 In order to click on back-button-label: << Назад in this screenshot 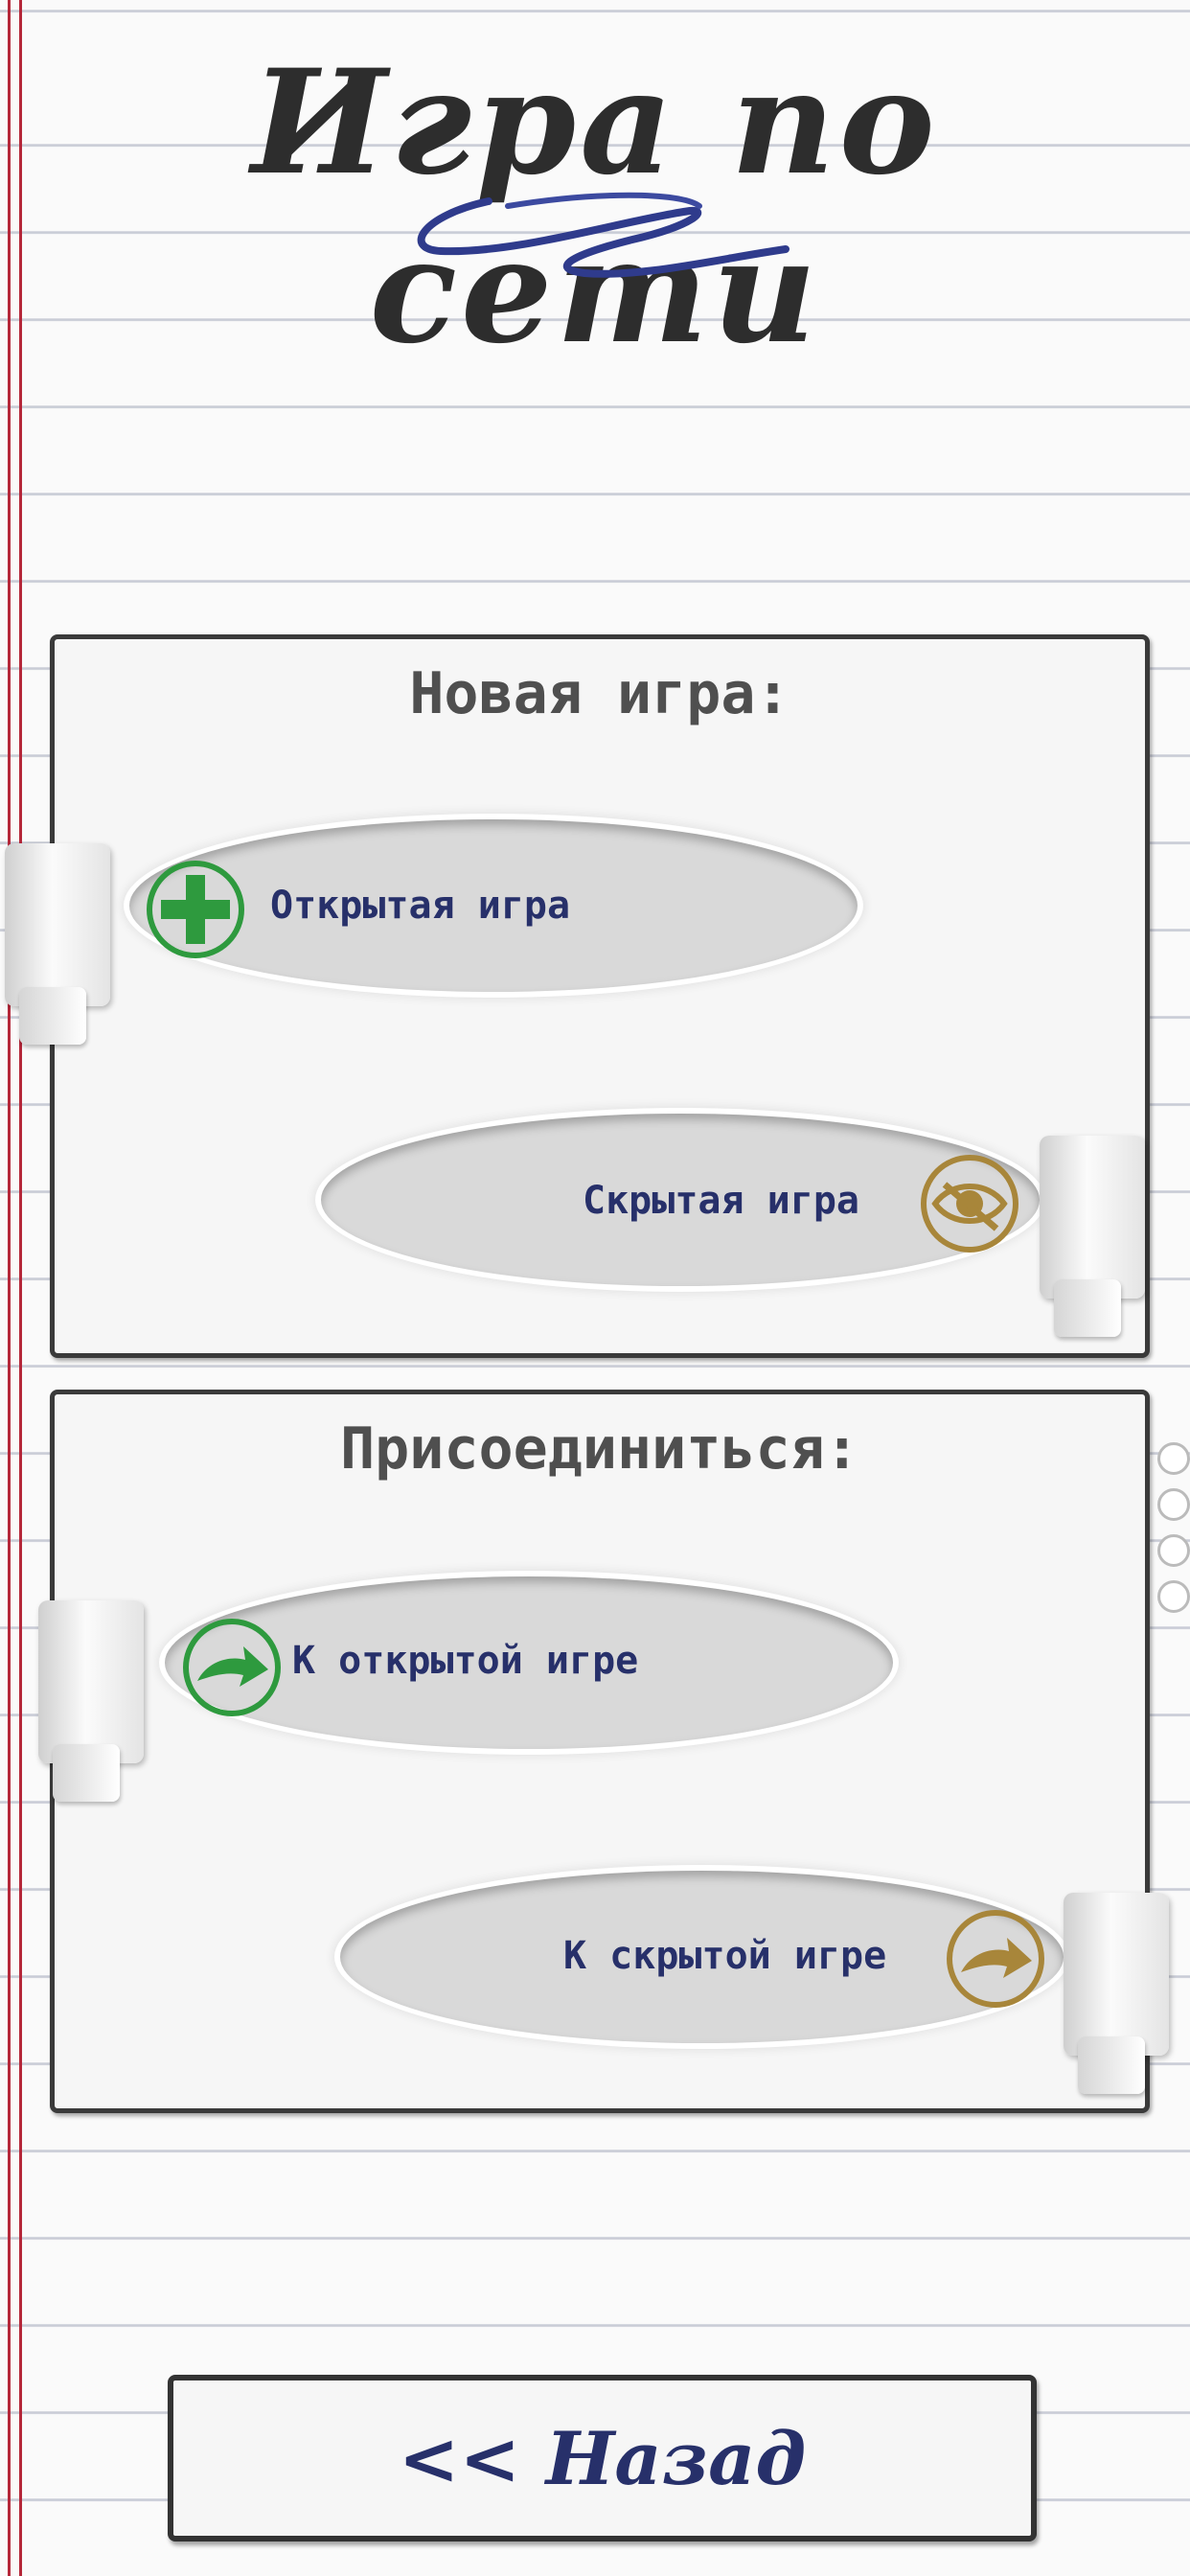, I will do `click(603, 2458)`.